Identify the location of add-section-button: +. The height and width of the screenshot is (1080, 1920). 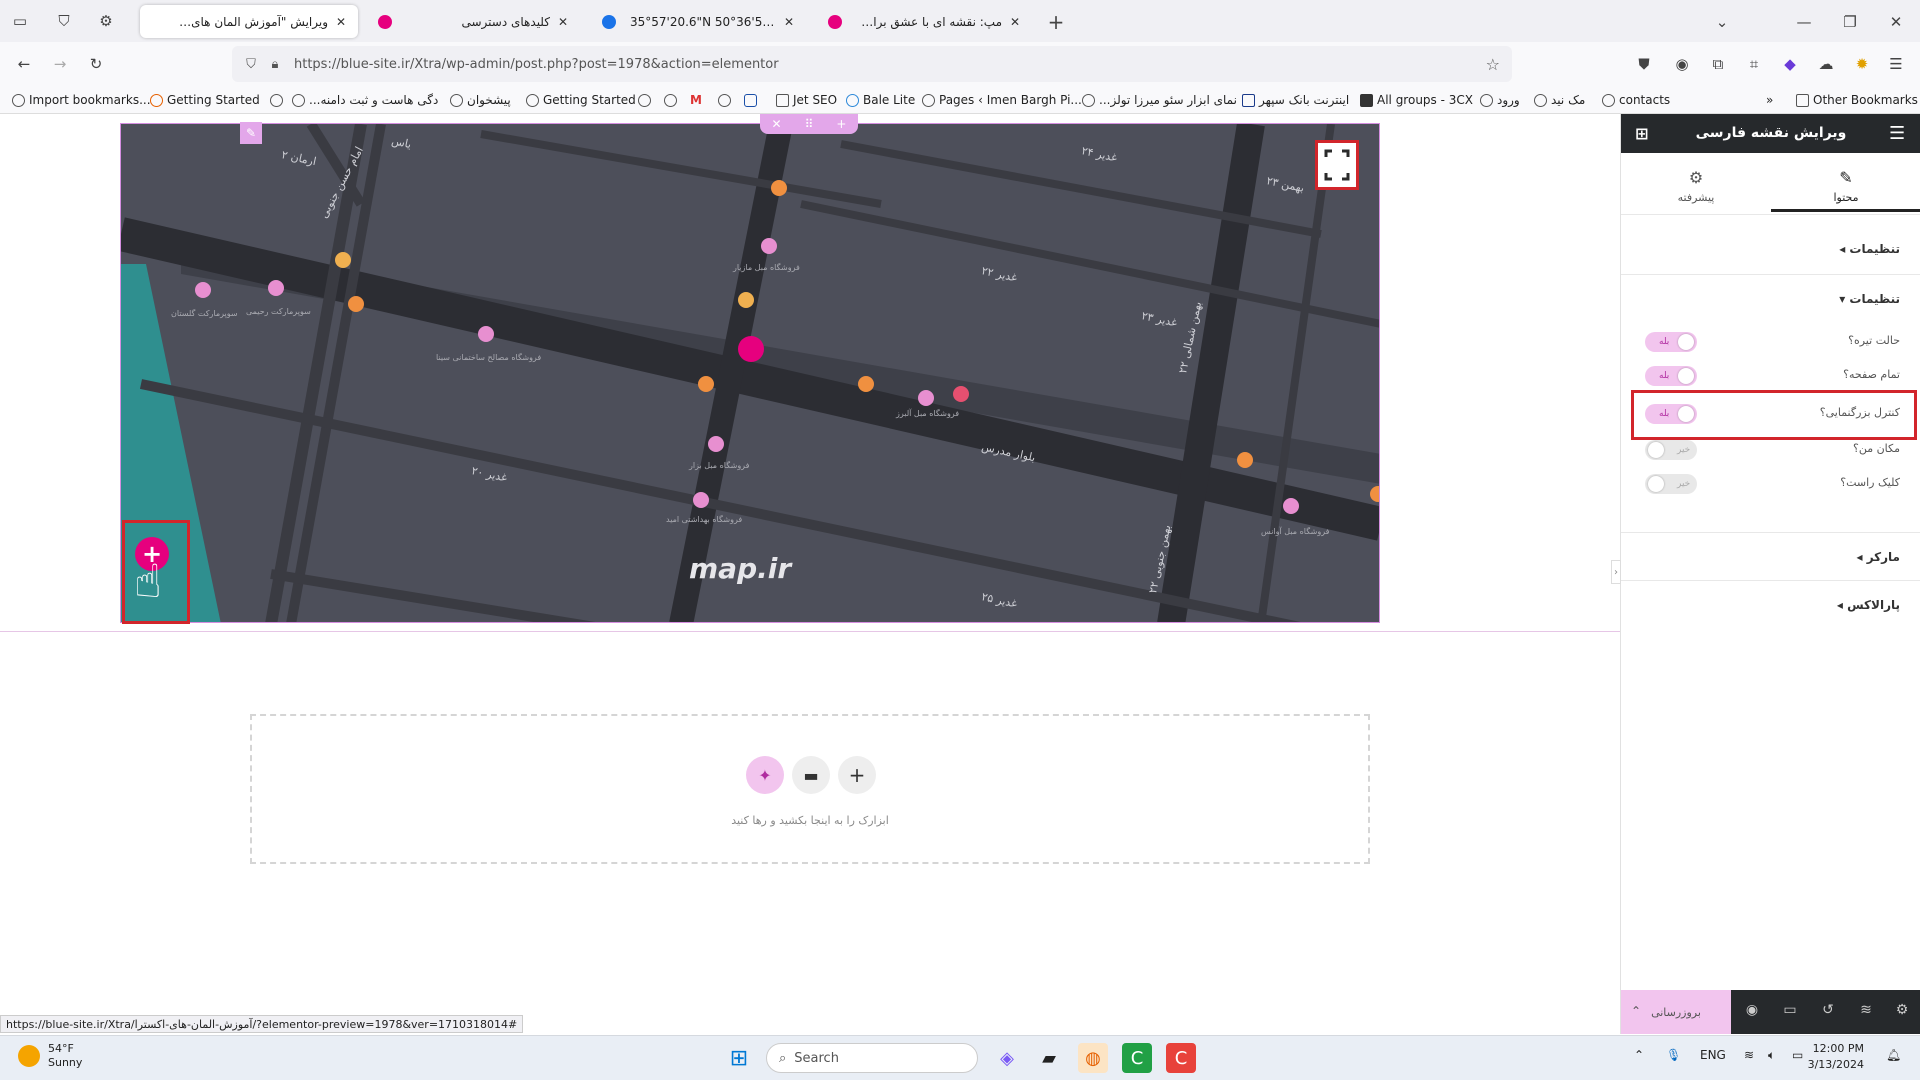
(857, 775).